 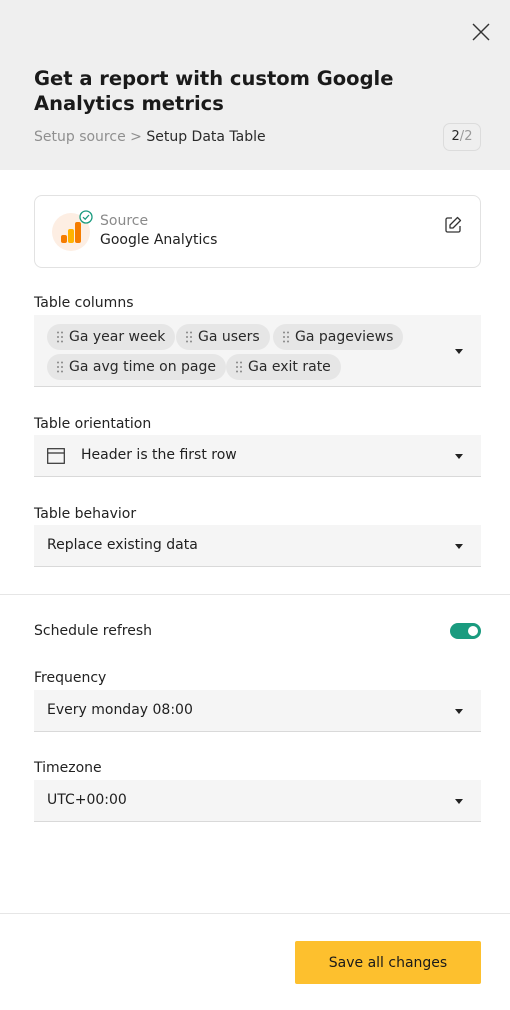 I want to click on timezone-value: UTC+00:00, so click(x=87, y=800).